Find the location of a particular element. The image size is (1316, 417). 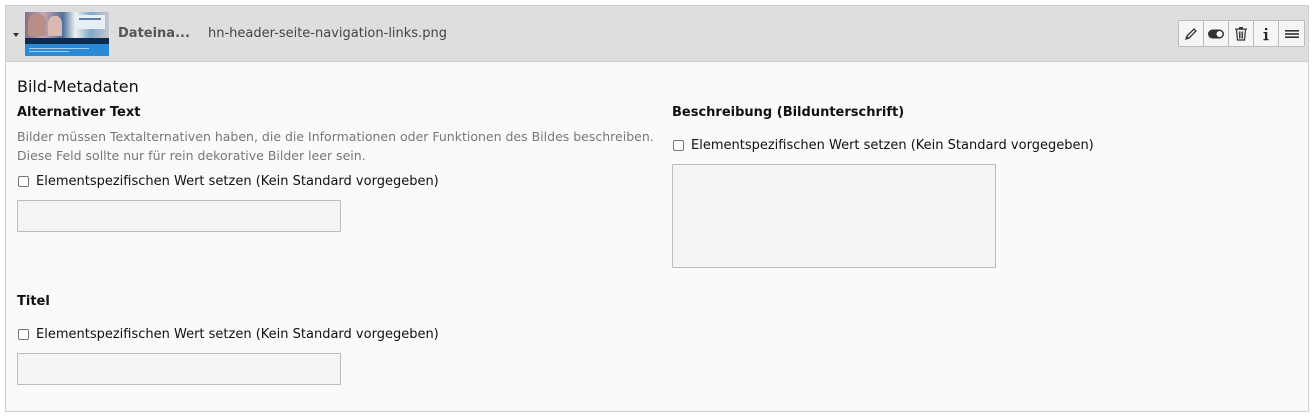

toggle-icon is located at coordinates (1216, 33).